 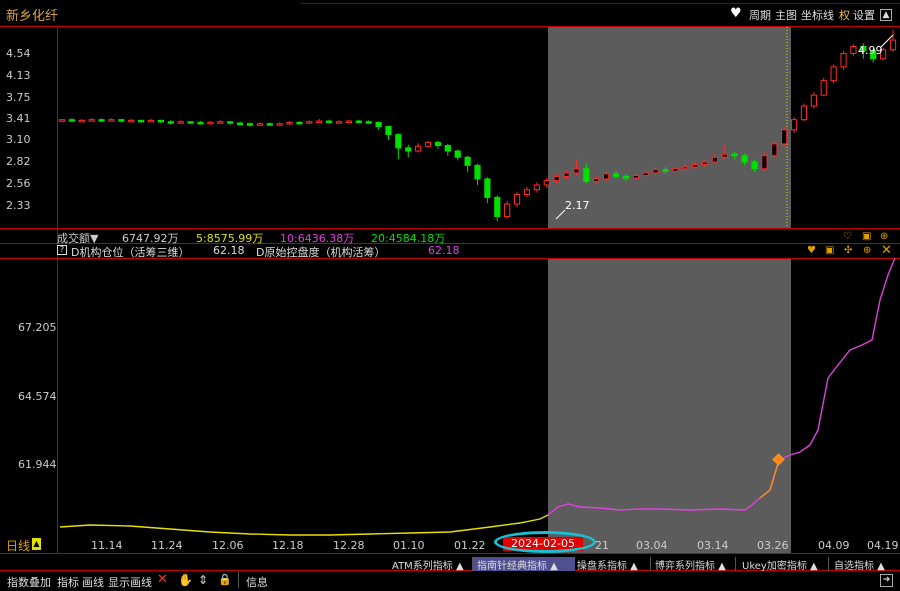 What do you see at coordinates (29, 582) in the screenshot?
I see `index-overlay-button: 指数叠加` at bounding box center [29, 582].